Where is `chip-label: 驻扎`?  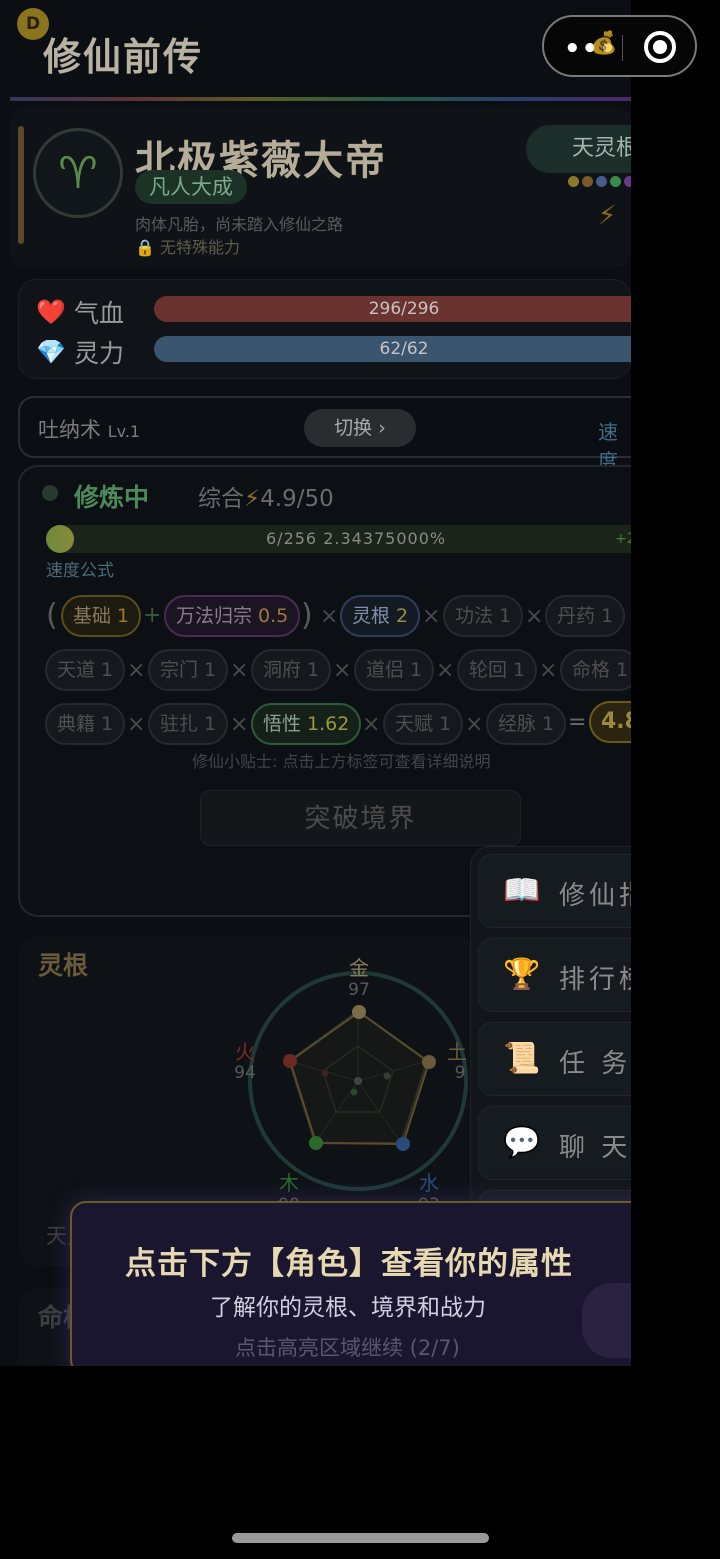 chip-label: 驻扎 is located at coordinates (179, 724).